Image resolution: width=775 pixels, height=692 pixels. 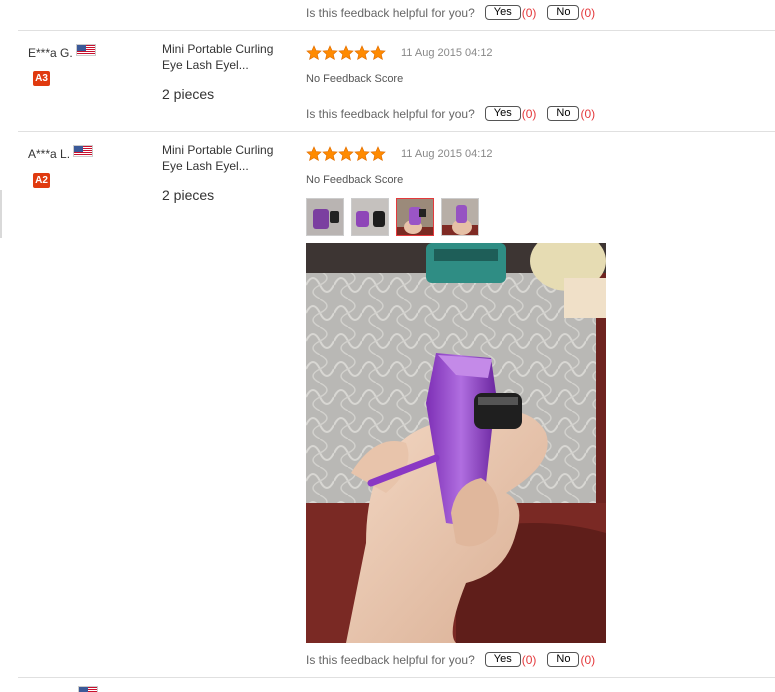 What do you see at coordinates (415, 217) in the screenshot?
I see `photo-thumbnail-selected` at bounding box center [415, 217].